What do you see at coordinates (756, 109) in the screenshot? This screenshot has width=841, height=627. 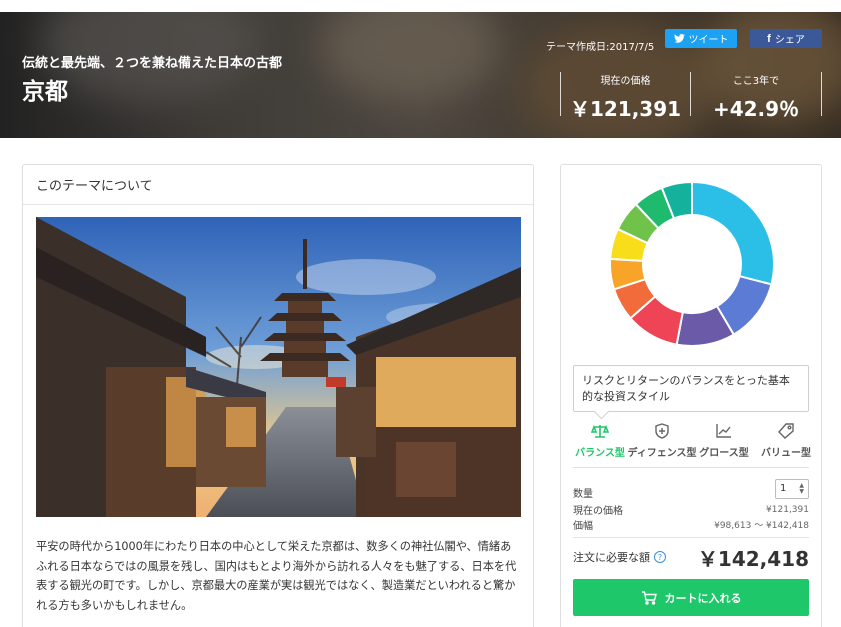 I see `three-year-value: +42.9％` at bounding box center [756, 109].